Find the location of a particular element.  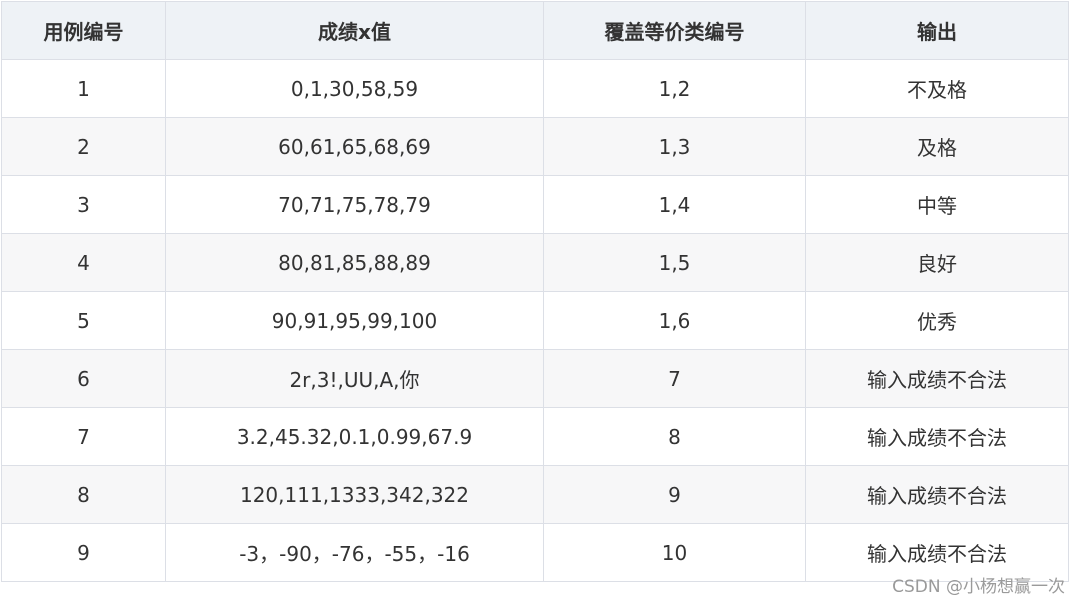

cell-score-values: 80,81,85,88,89 is located at coordinates (354, 262).